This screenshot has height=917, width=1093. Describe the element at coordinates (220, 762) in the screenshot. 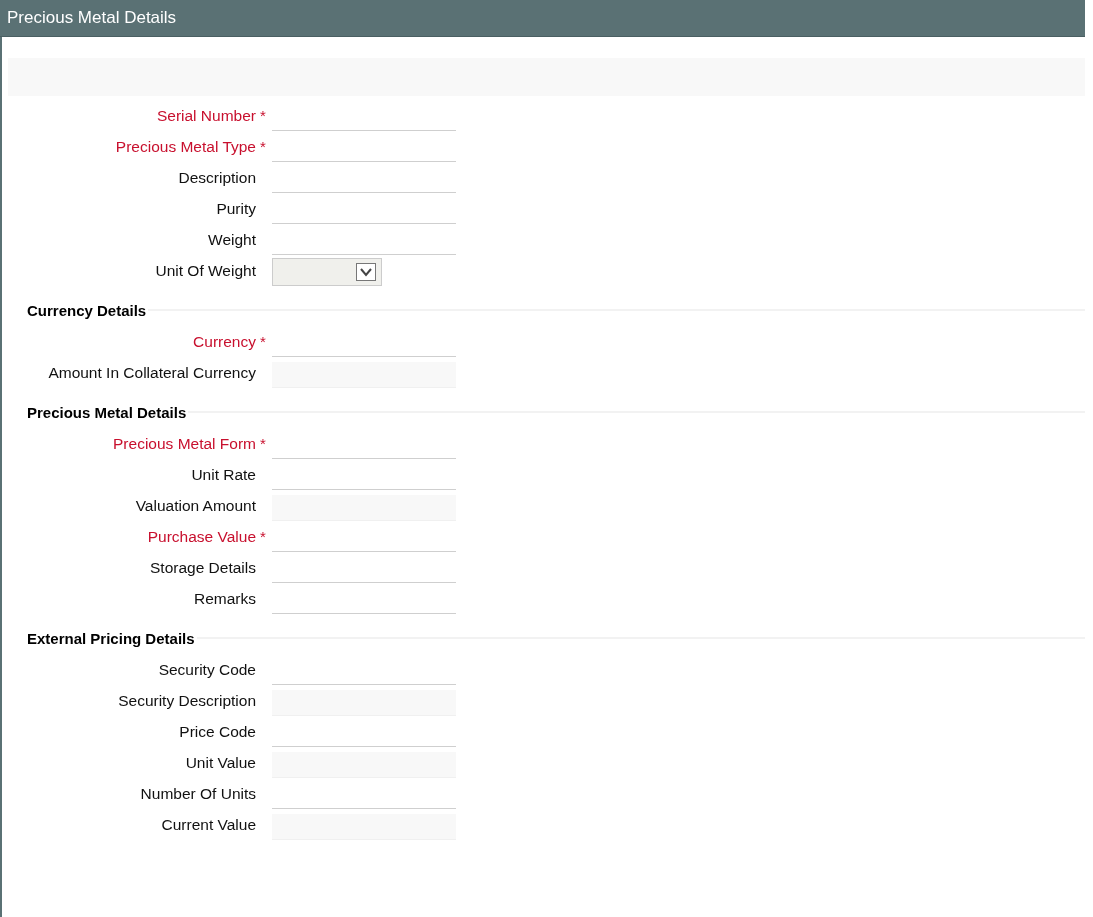

I see `field-label: Unit Value` at that location.